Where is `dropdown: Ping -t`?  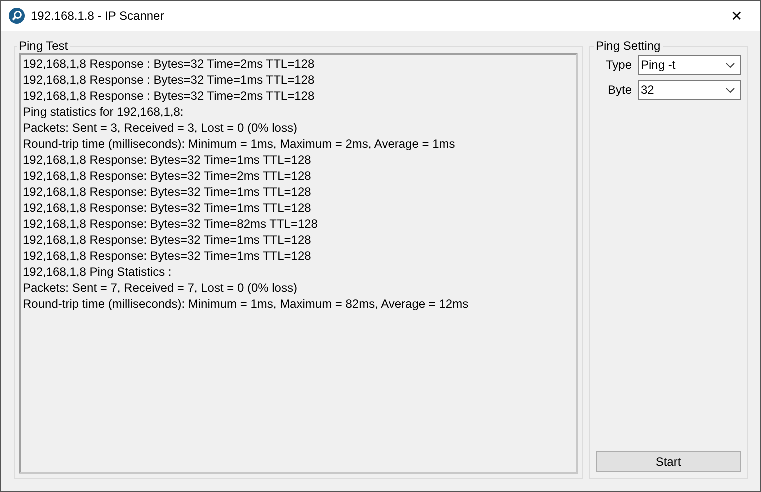 dropdown: Ping -t is located at coordinates (689, 65).